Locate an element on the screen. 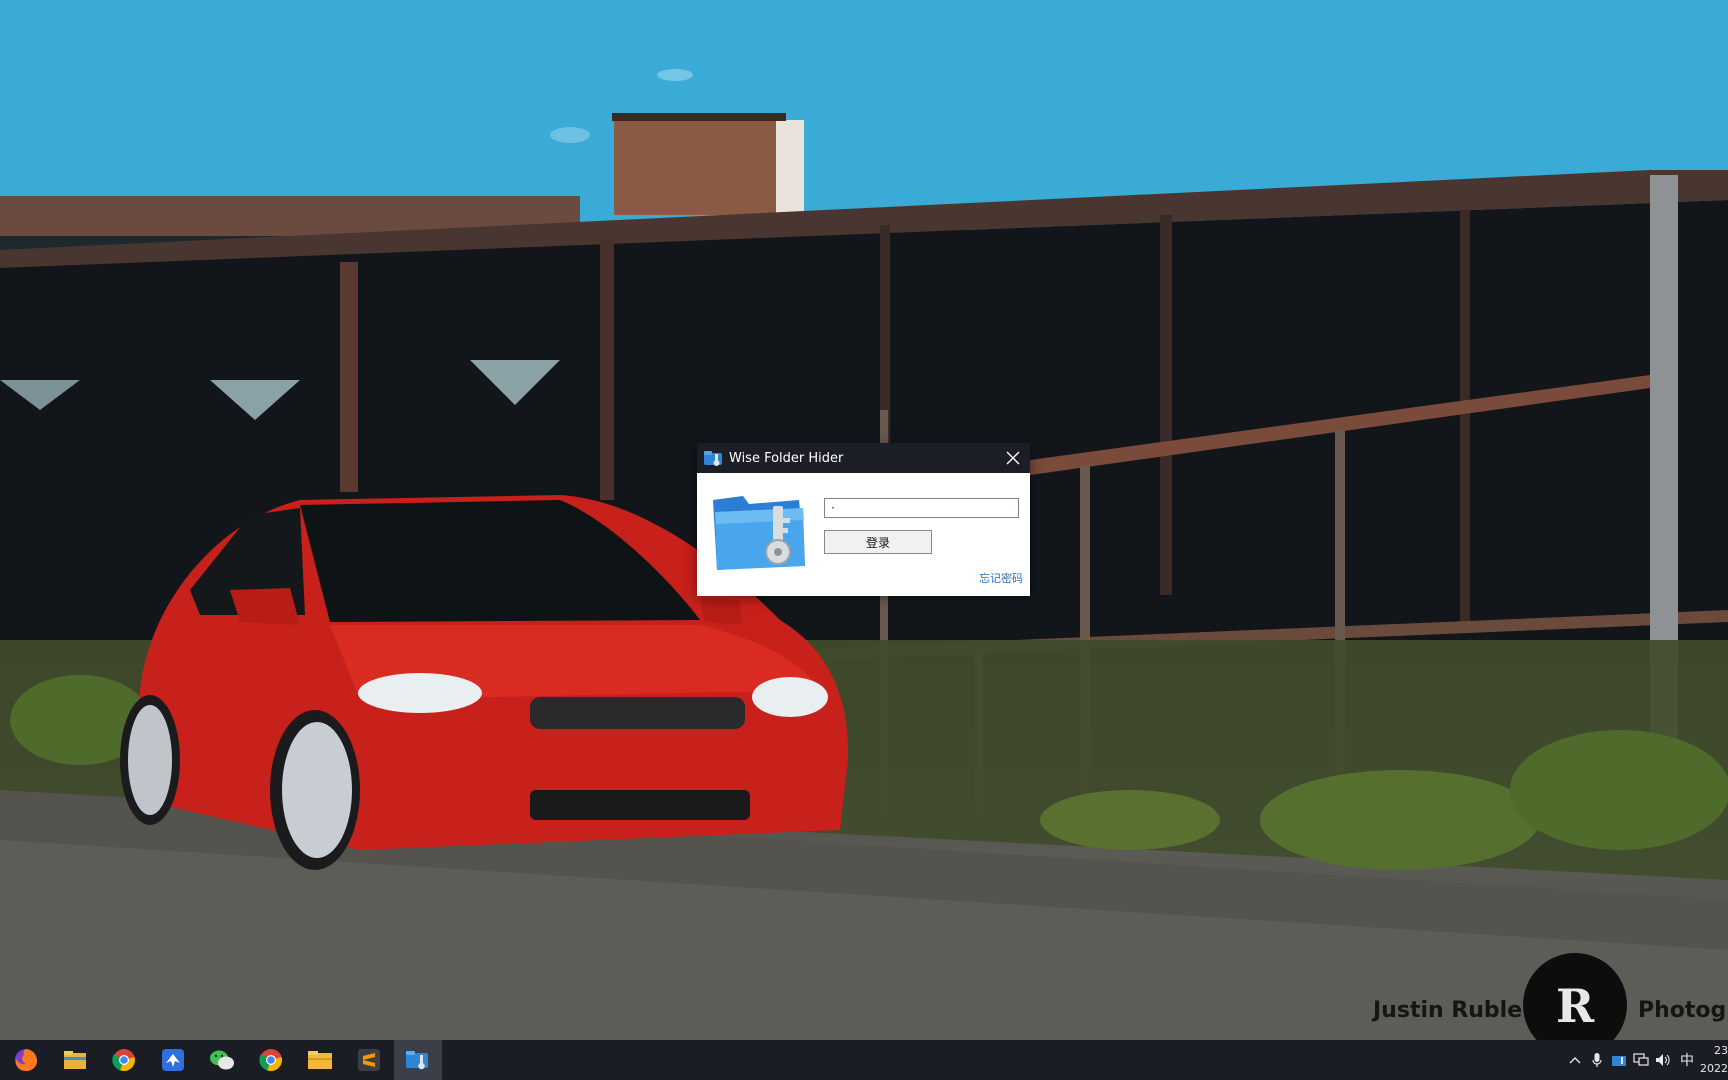 The width and height of the screenshot is (1728, 1080). firefox-icon is located at coordinates (26, 1060).